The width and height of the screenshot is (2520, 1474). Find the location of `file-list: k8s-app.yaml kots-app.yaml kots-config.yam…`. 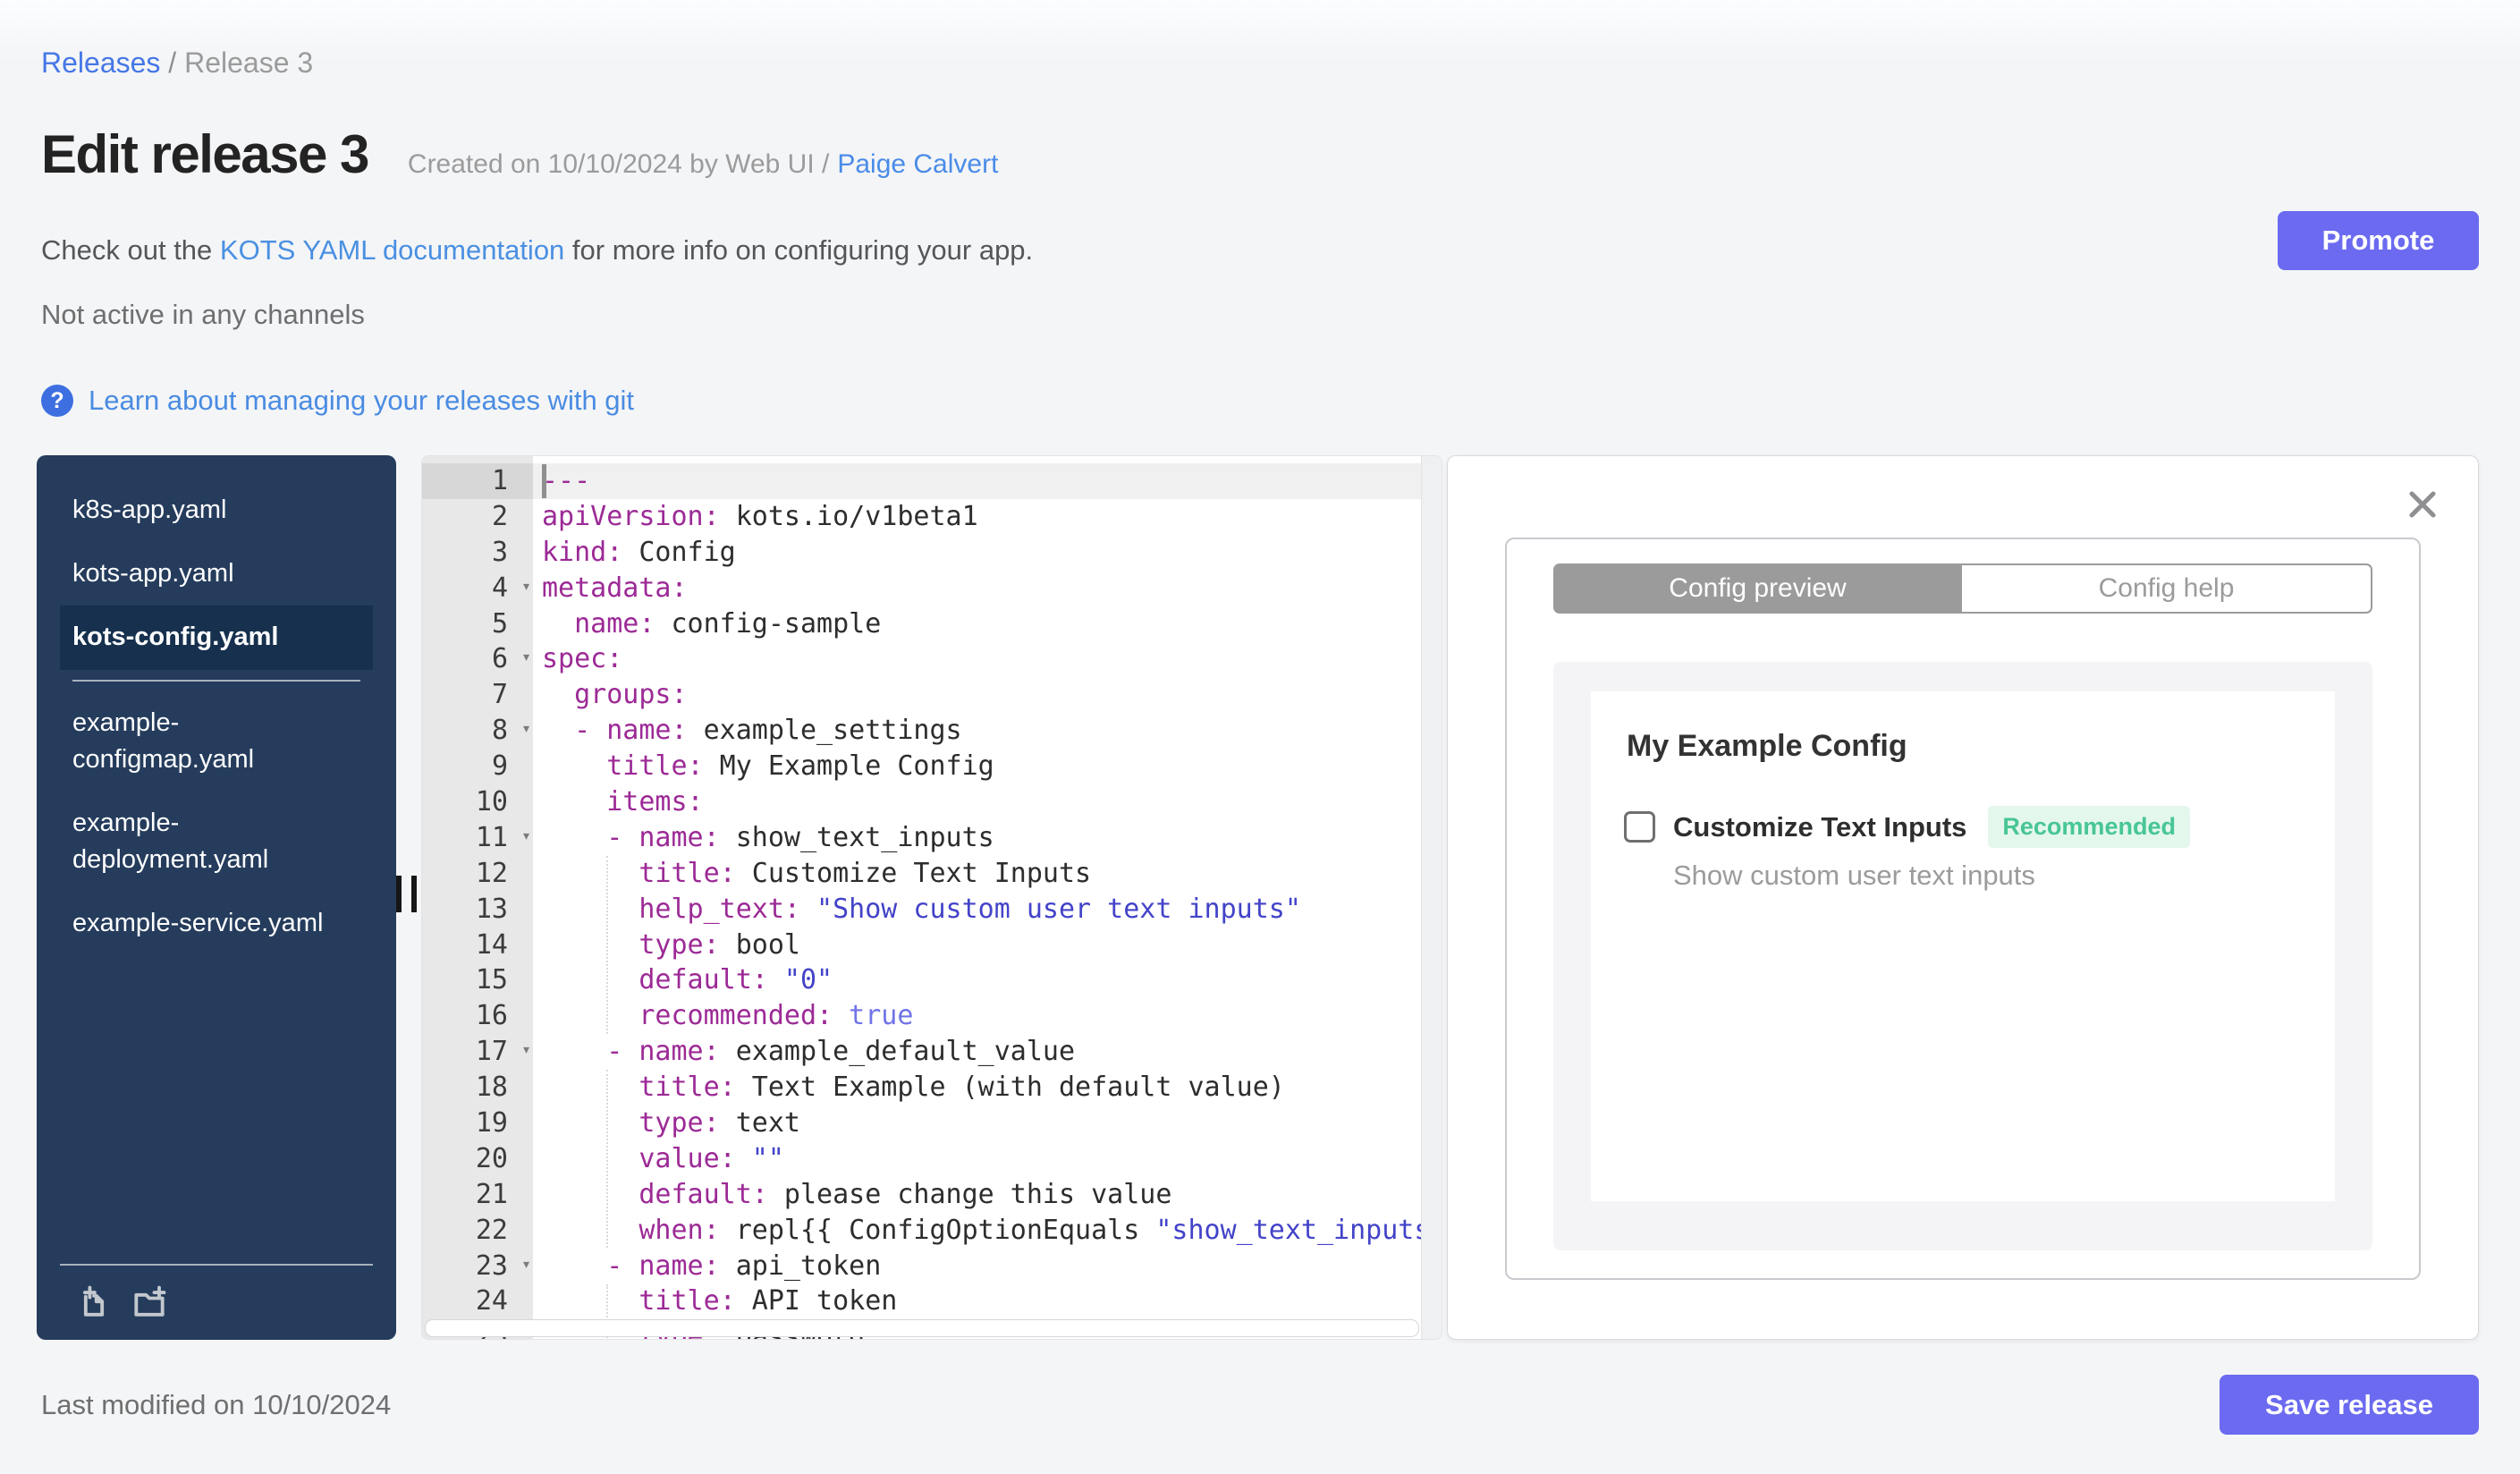

file-list: k8s-app.yaml kots-app.yaml kots-config.yam… is located at coordinates (216, 705).